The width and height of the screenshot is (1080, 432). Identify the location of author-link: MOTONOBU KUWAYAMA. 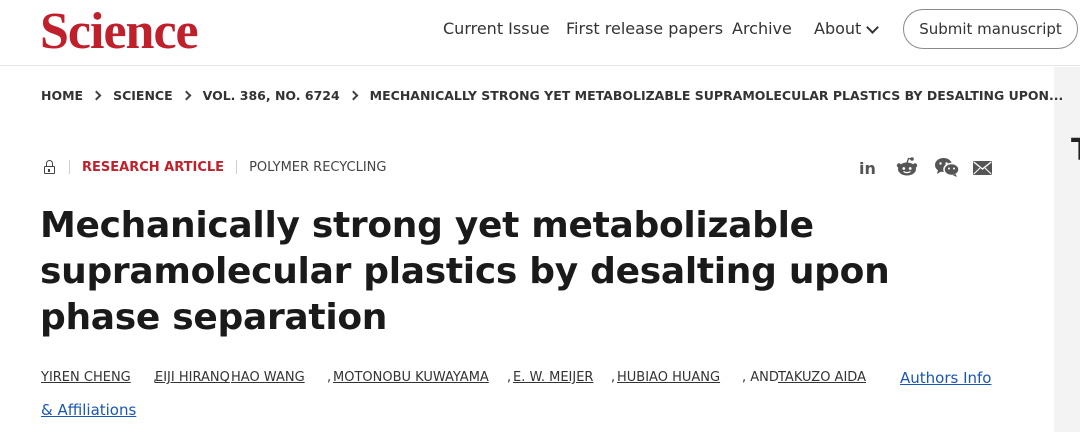
(411, 377).